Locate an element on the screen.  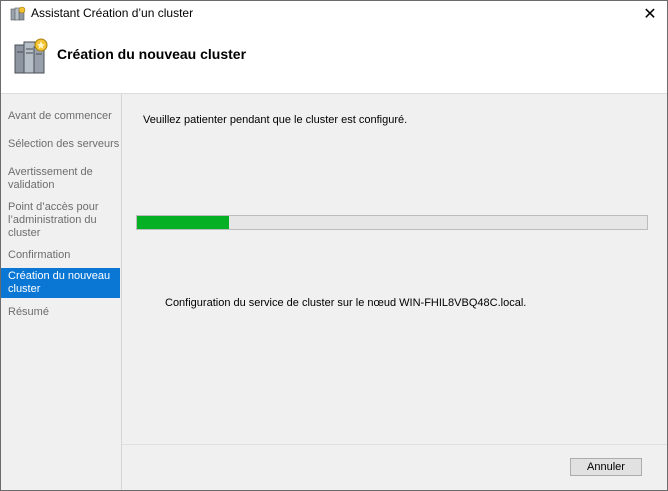
step-avertissement-validation: Avertissement de validation is located at coordinates (60, 180).